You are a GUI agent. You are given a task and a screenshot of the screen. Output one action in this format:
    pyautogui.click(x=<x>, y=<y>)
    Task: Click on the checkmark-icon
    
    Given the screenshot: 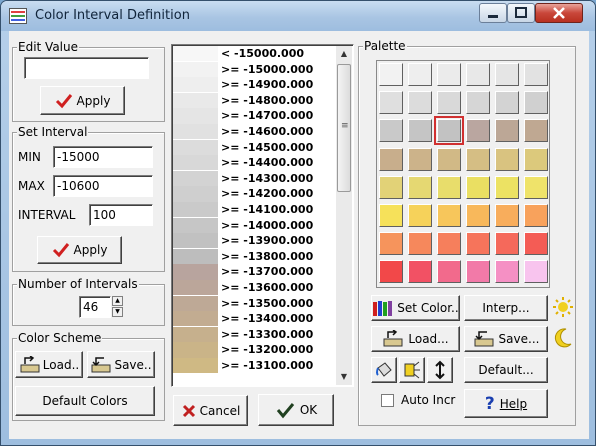 What is the action you would take?
    pyautogui.click(x=63, y=100)
    